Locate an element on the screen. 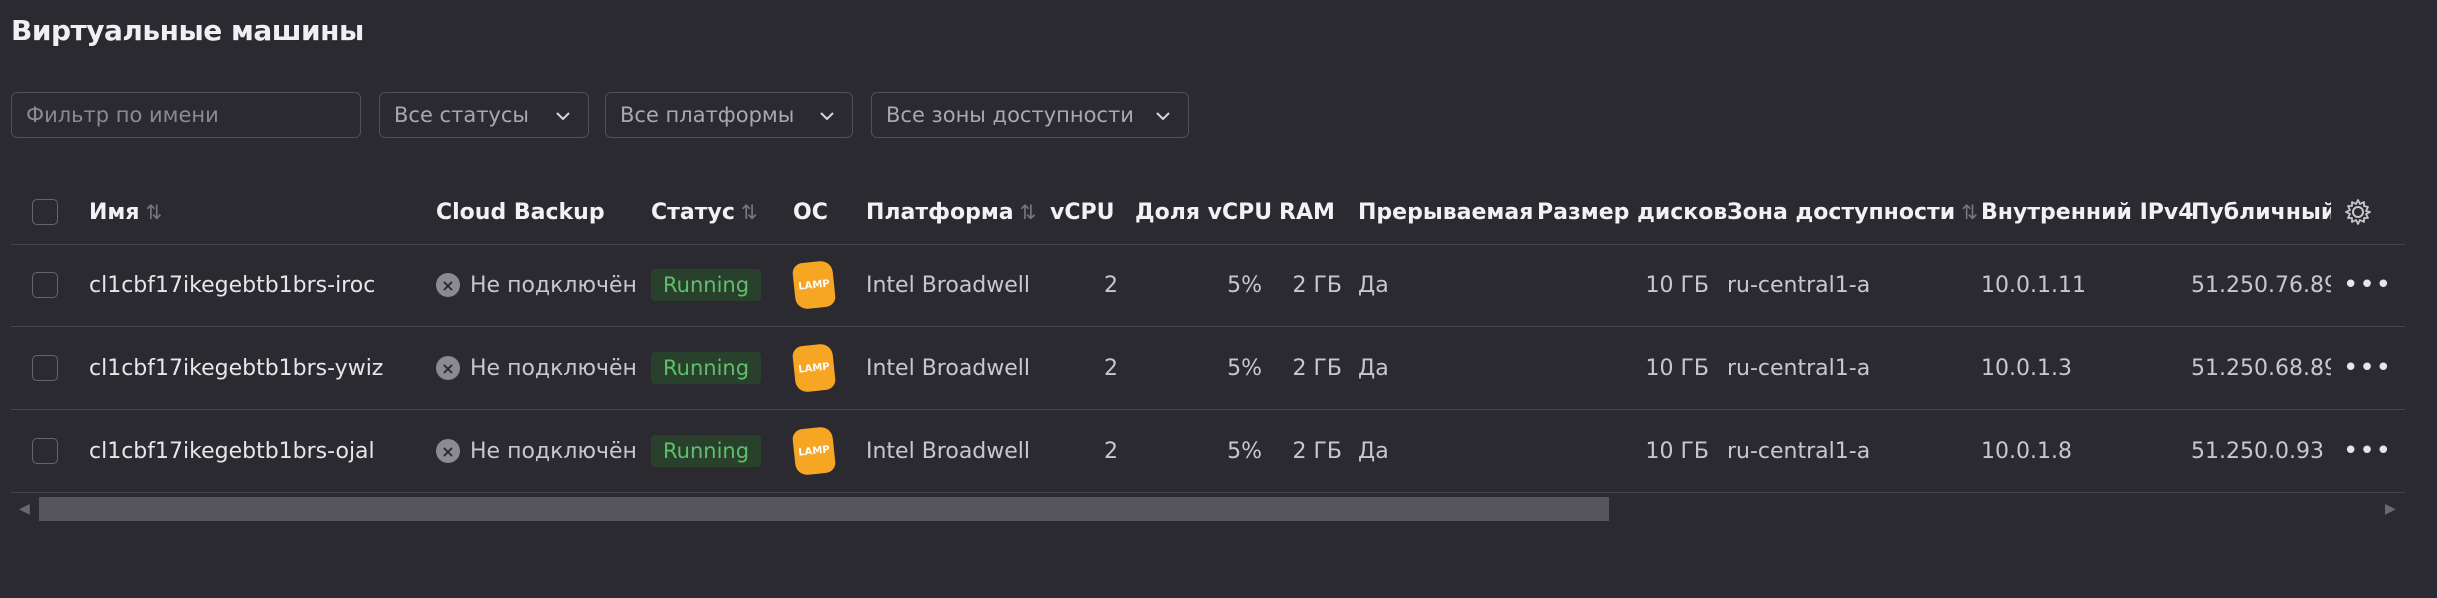 The width and height of the screenshot is (2437, 598). platform-filter-value: Все платформы is located at coordinates (707, 115).